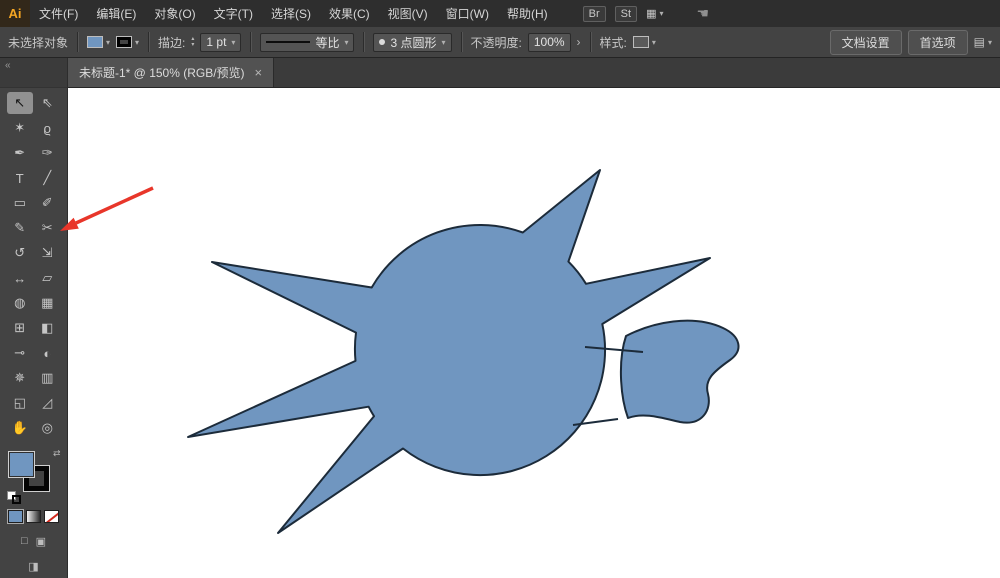  Describe the element at coordinates (496, 42) in the screenshot. I see `opacity-label: 不透明度:` at that location.